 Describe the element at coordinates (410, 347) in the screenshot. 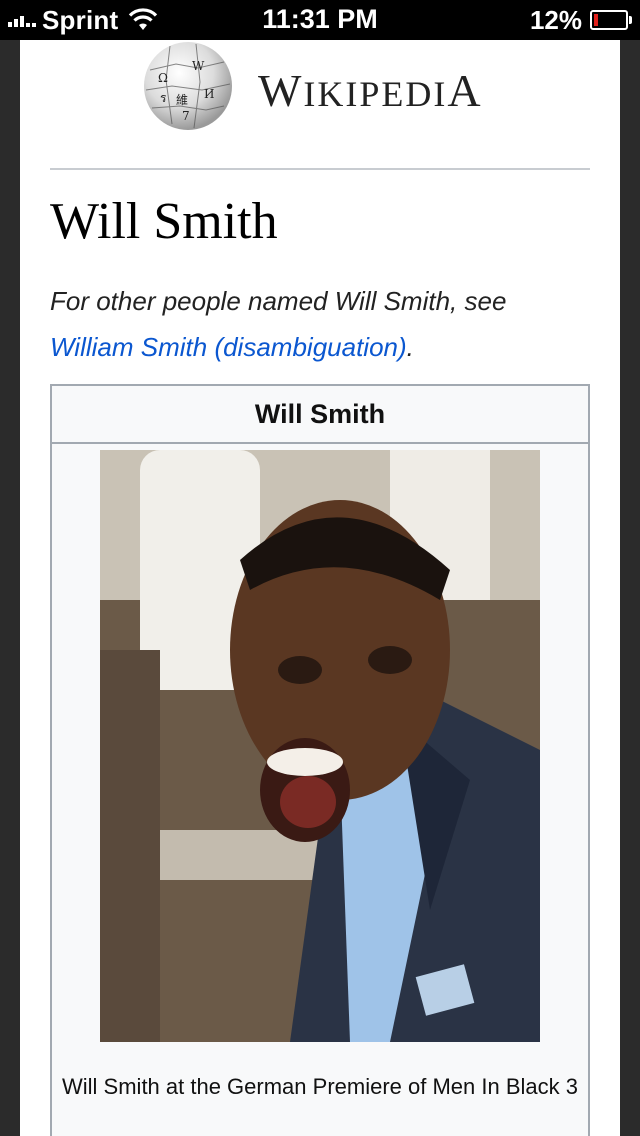

I see `hatnote-end: .` at that location.